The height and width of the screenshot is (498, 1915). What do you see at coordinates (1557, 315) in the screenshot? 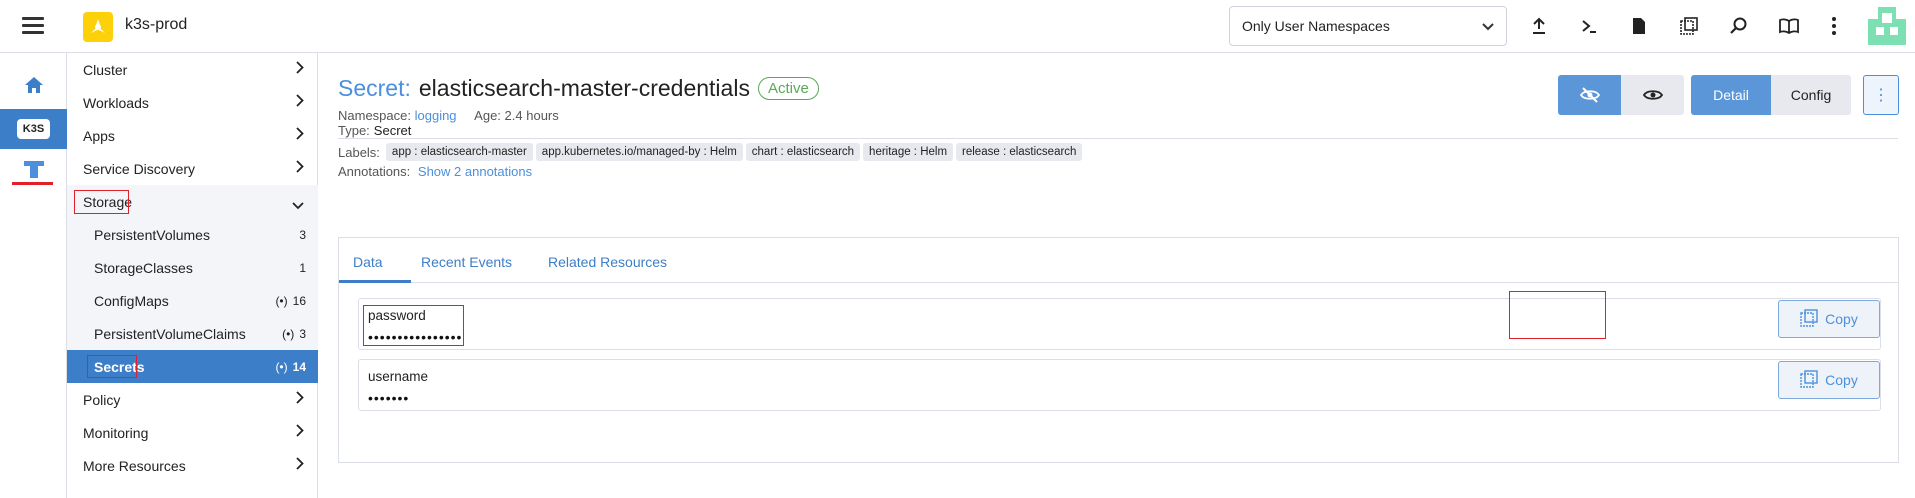
I see `copy-highlight` at bounding box center [1557, 315].